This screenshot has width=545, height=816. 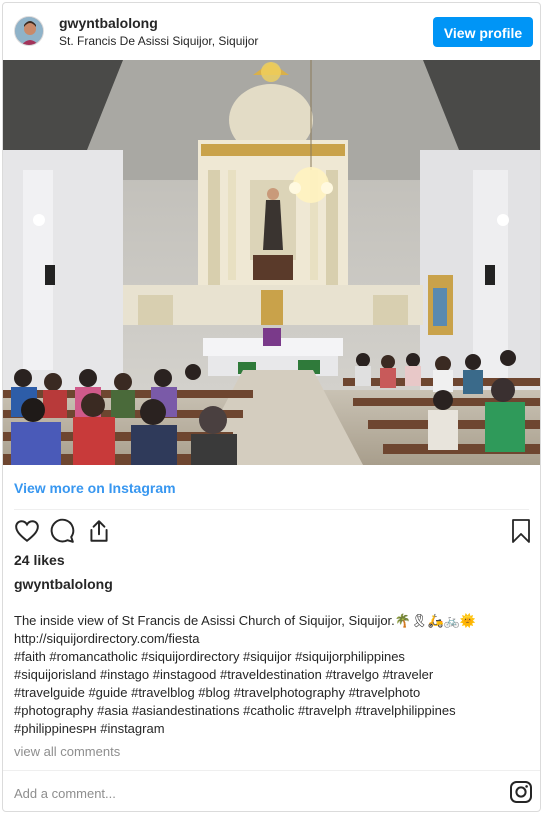 I want to click on caption-hashtags: #philippinesᴘʜ #instagram, so click(x=271, y=729).